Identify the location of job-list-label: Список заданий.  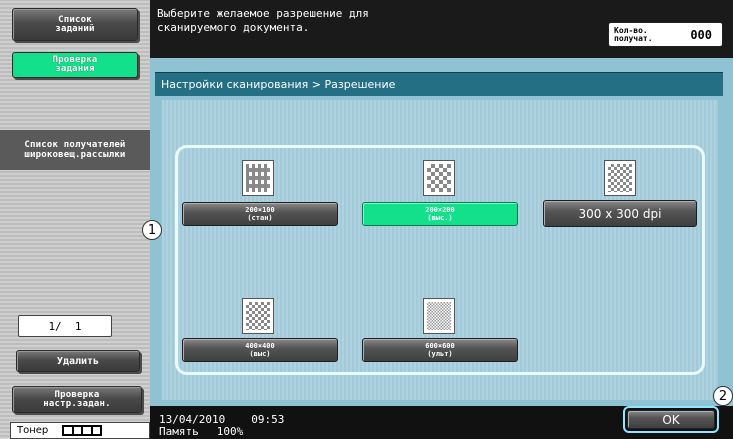
(75, 24).